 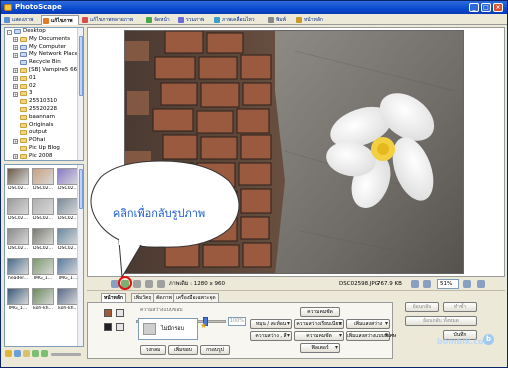 I want to click on tree-scrollbar, so click(x=80, y=94).